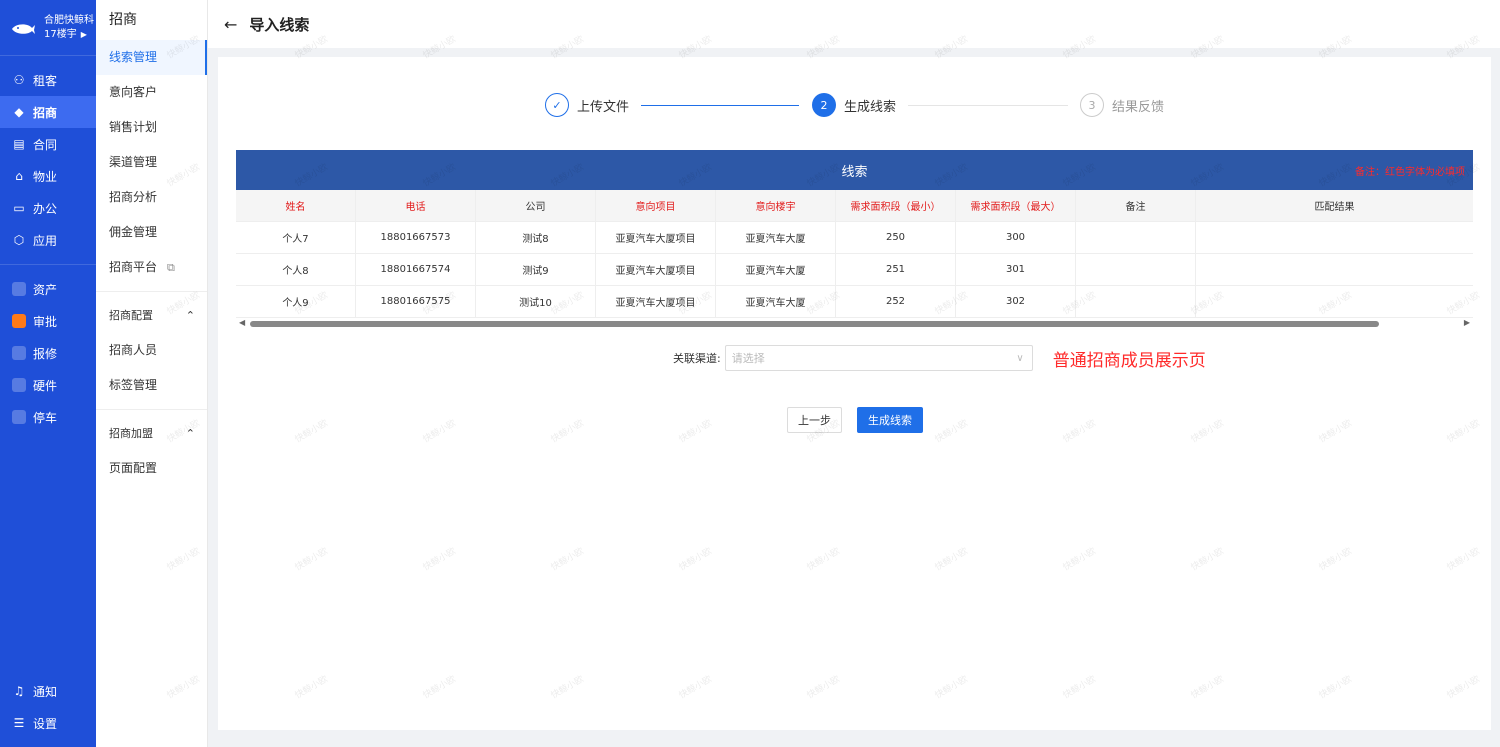  Describe the element at coordinates (19, 240) in the screenshot. I see `apps-icon: ⬡` at that location.